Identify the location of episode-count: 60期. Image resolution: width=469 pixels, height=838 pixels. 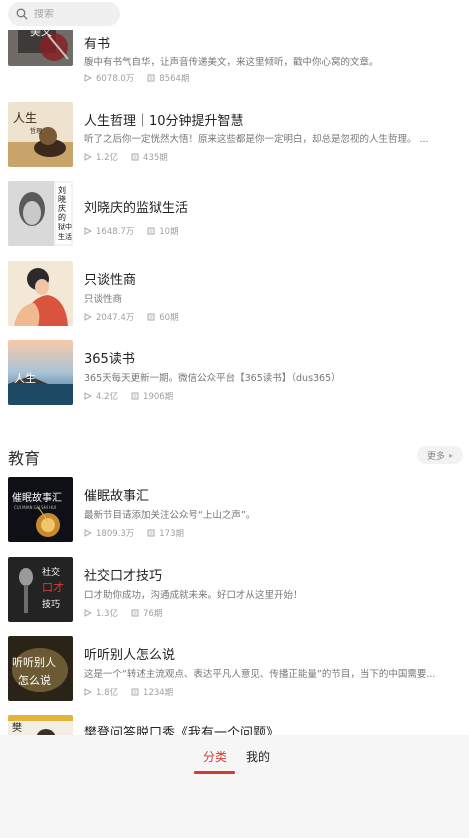
(169, 318).